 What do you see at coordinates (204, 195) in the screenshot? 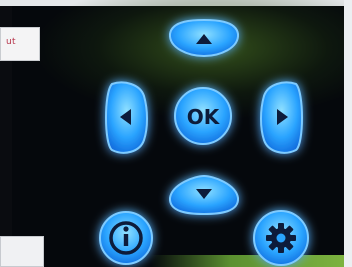
I see `down-button` at bounding box center [204, 195].